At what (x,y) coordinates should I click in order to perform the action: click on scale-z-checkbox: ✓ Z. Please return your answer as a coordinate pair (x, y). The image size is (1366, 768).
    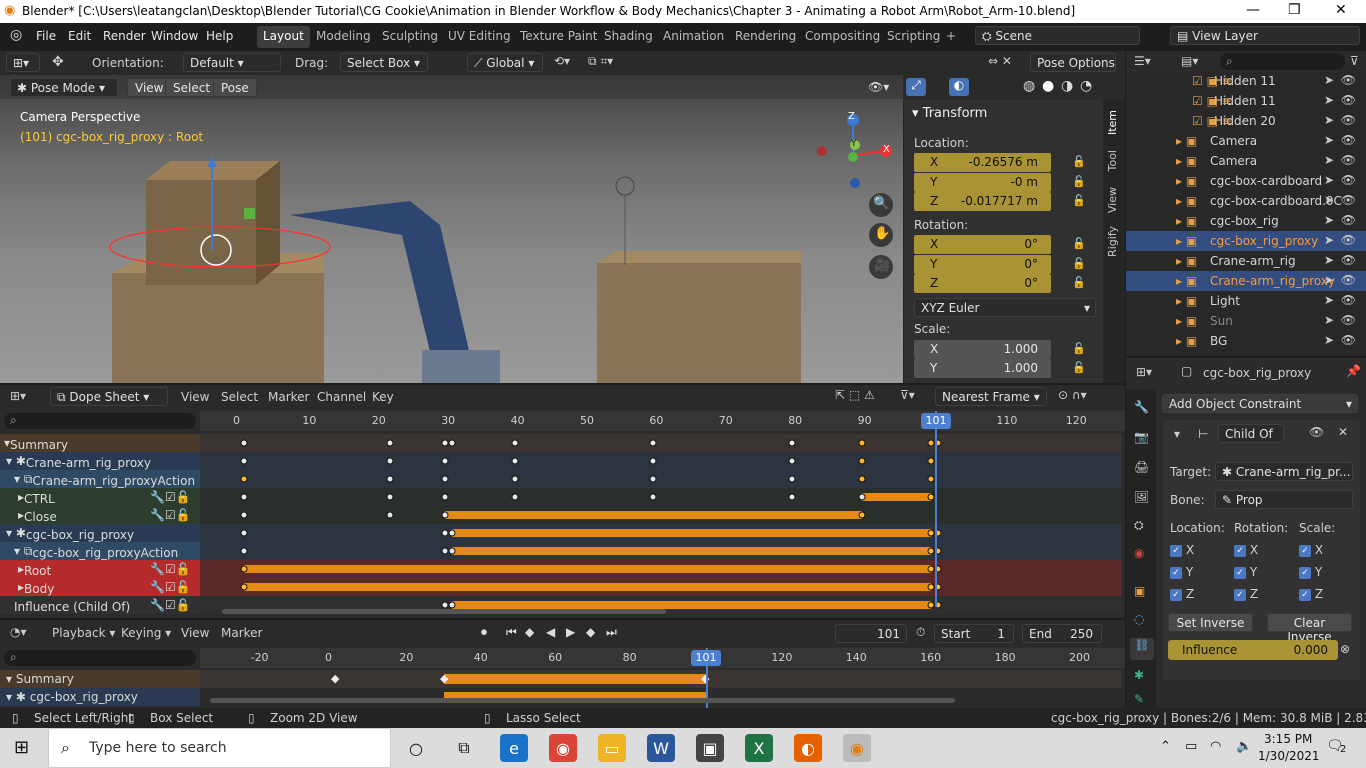
    Looking at the image, I should click on (1311, 594).